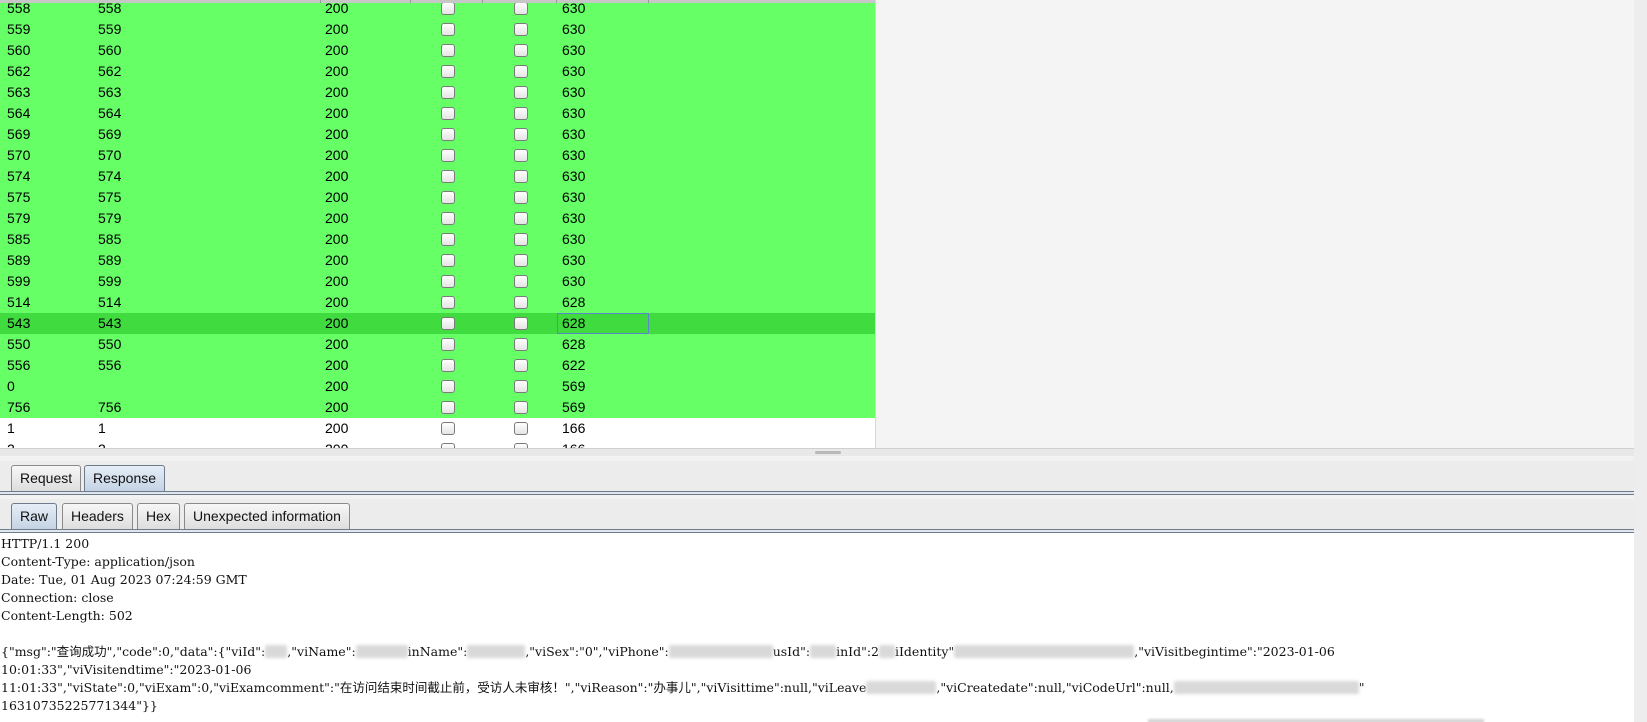  What do you see at coordinates (817, 516) in the screenshot?
I see `view-tabbar: Raw Headers Hex Unexpected information` at bounding box center [817, 516].